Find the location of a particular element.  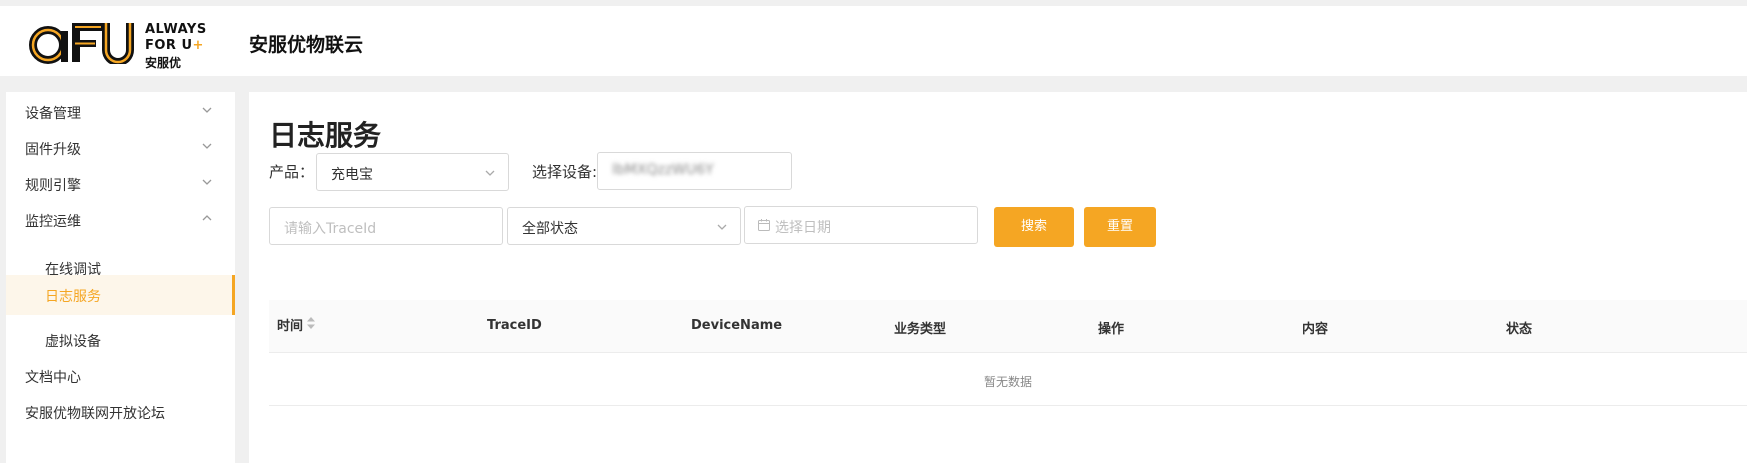

calendar-icon is located at coordinates (764, 225).